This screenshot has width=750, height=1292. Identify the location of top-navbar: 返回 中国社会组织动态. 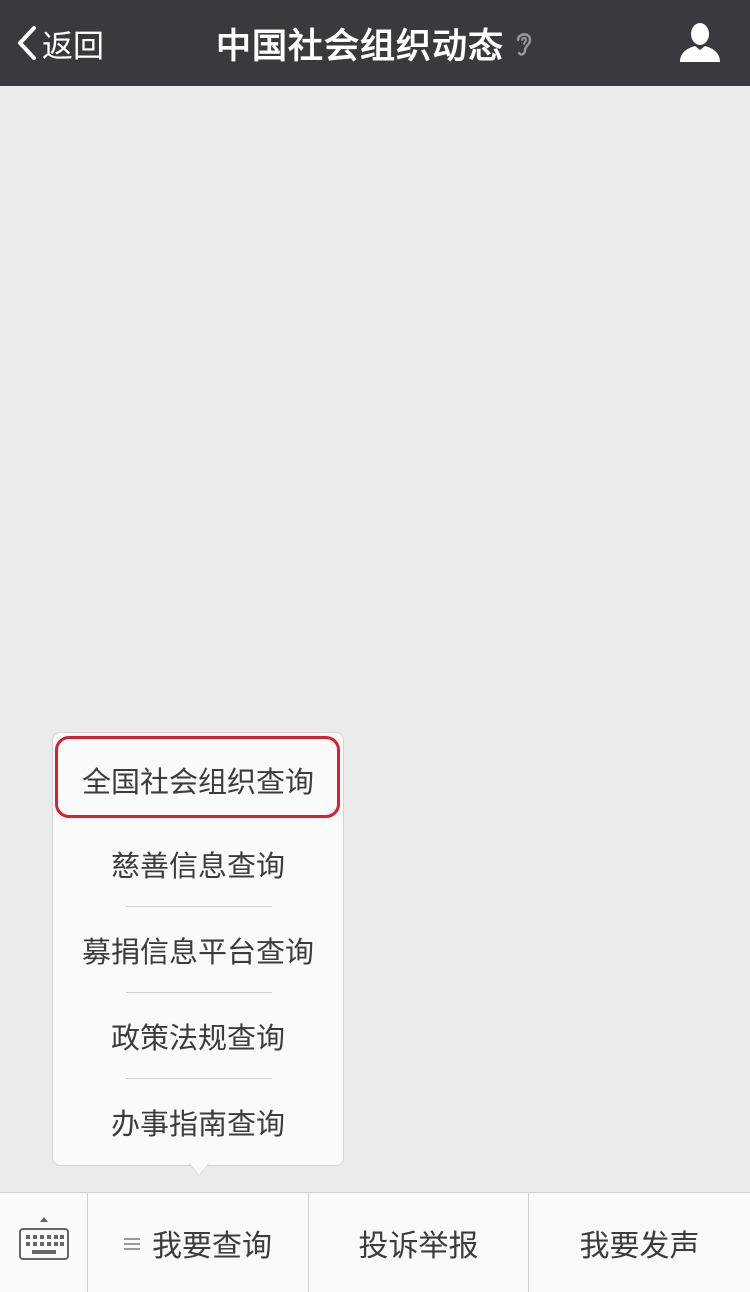
(375, 43).